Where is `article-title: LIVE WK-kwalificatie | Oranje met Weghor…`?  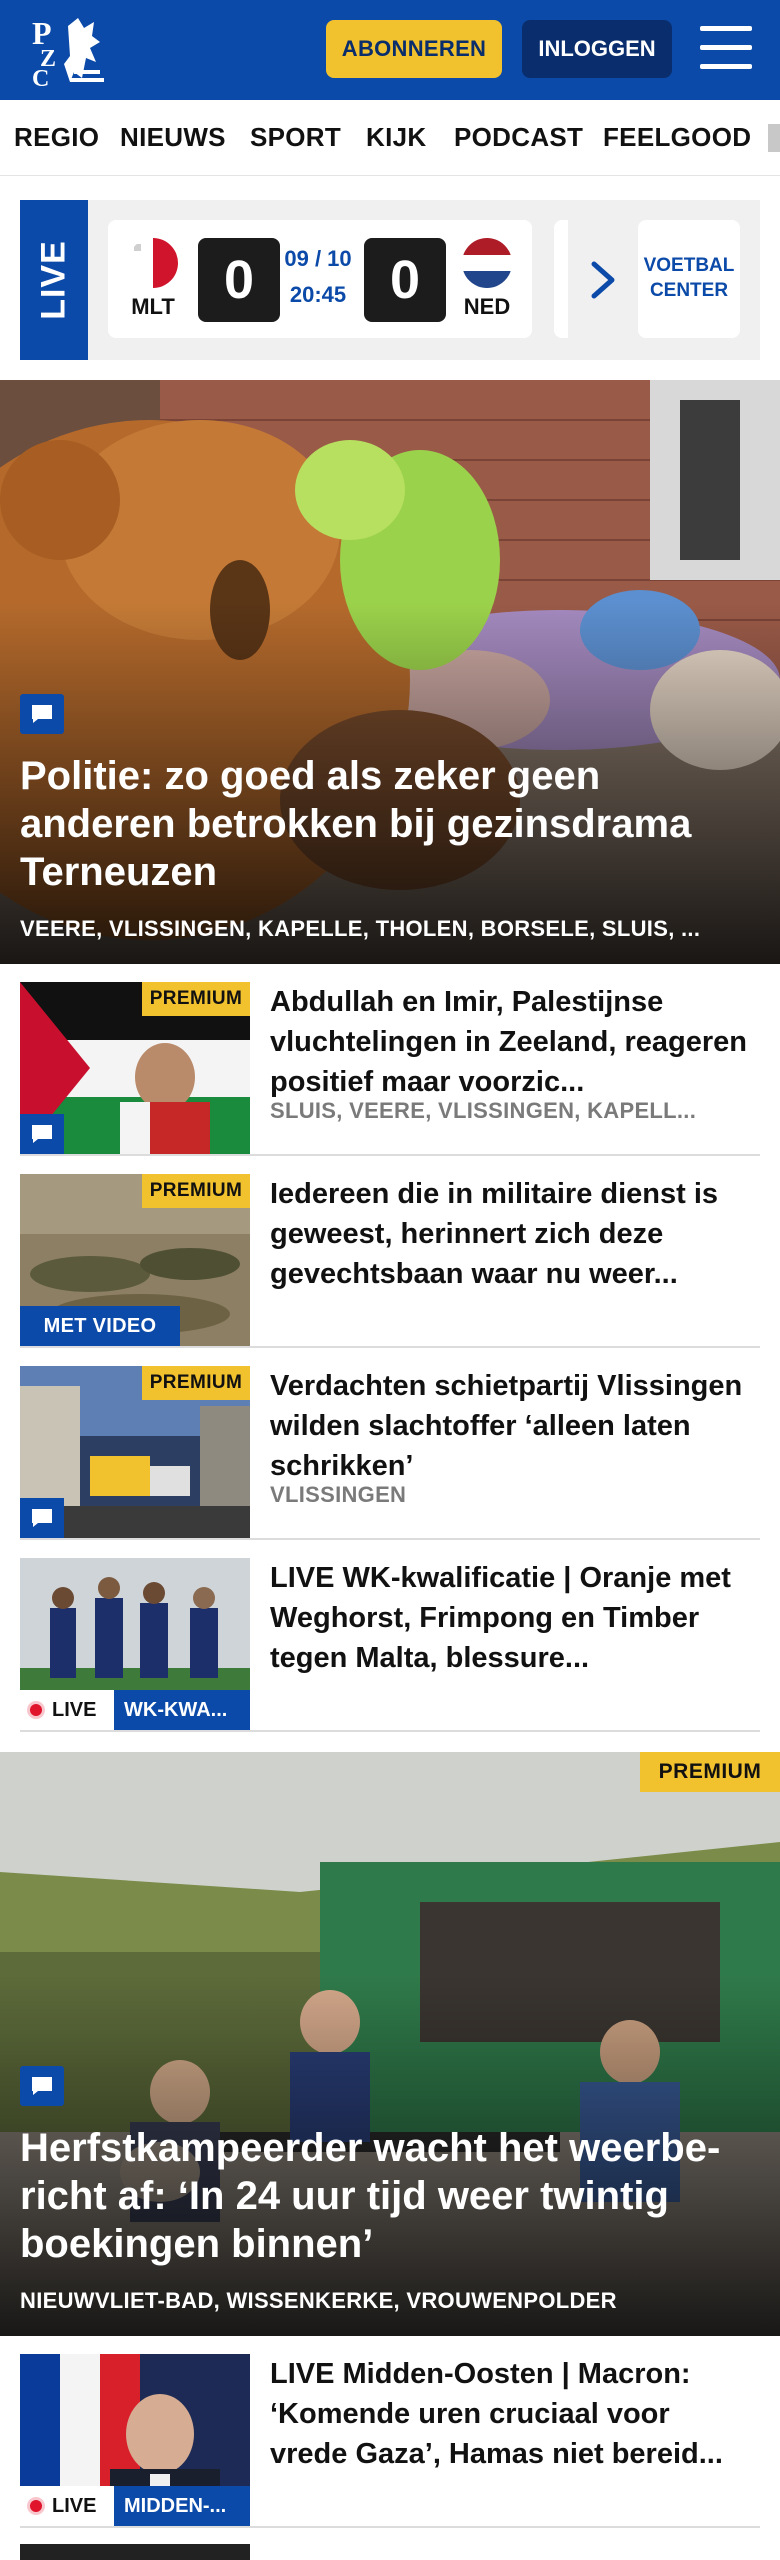
article-title: LIVE WK-kwalificatie | Oranje met Weghor… is located at coordinates (509, 1618).